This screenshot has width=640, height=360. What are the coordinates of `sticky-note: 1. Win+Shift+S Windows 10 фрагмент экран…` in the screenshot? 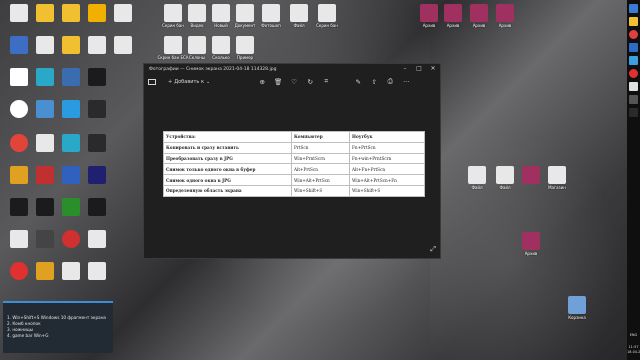 It's located at (58, 327).